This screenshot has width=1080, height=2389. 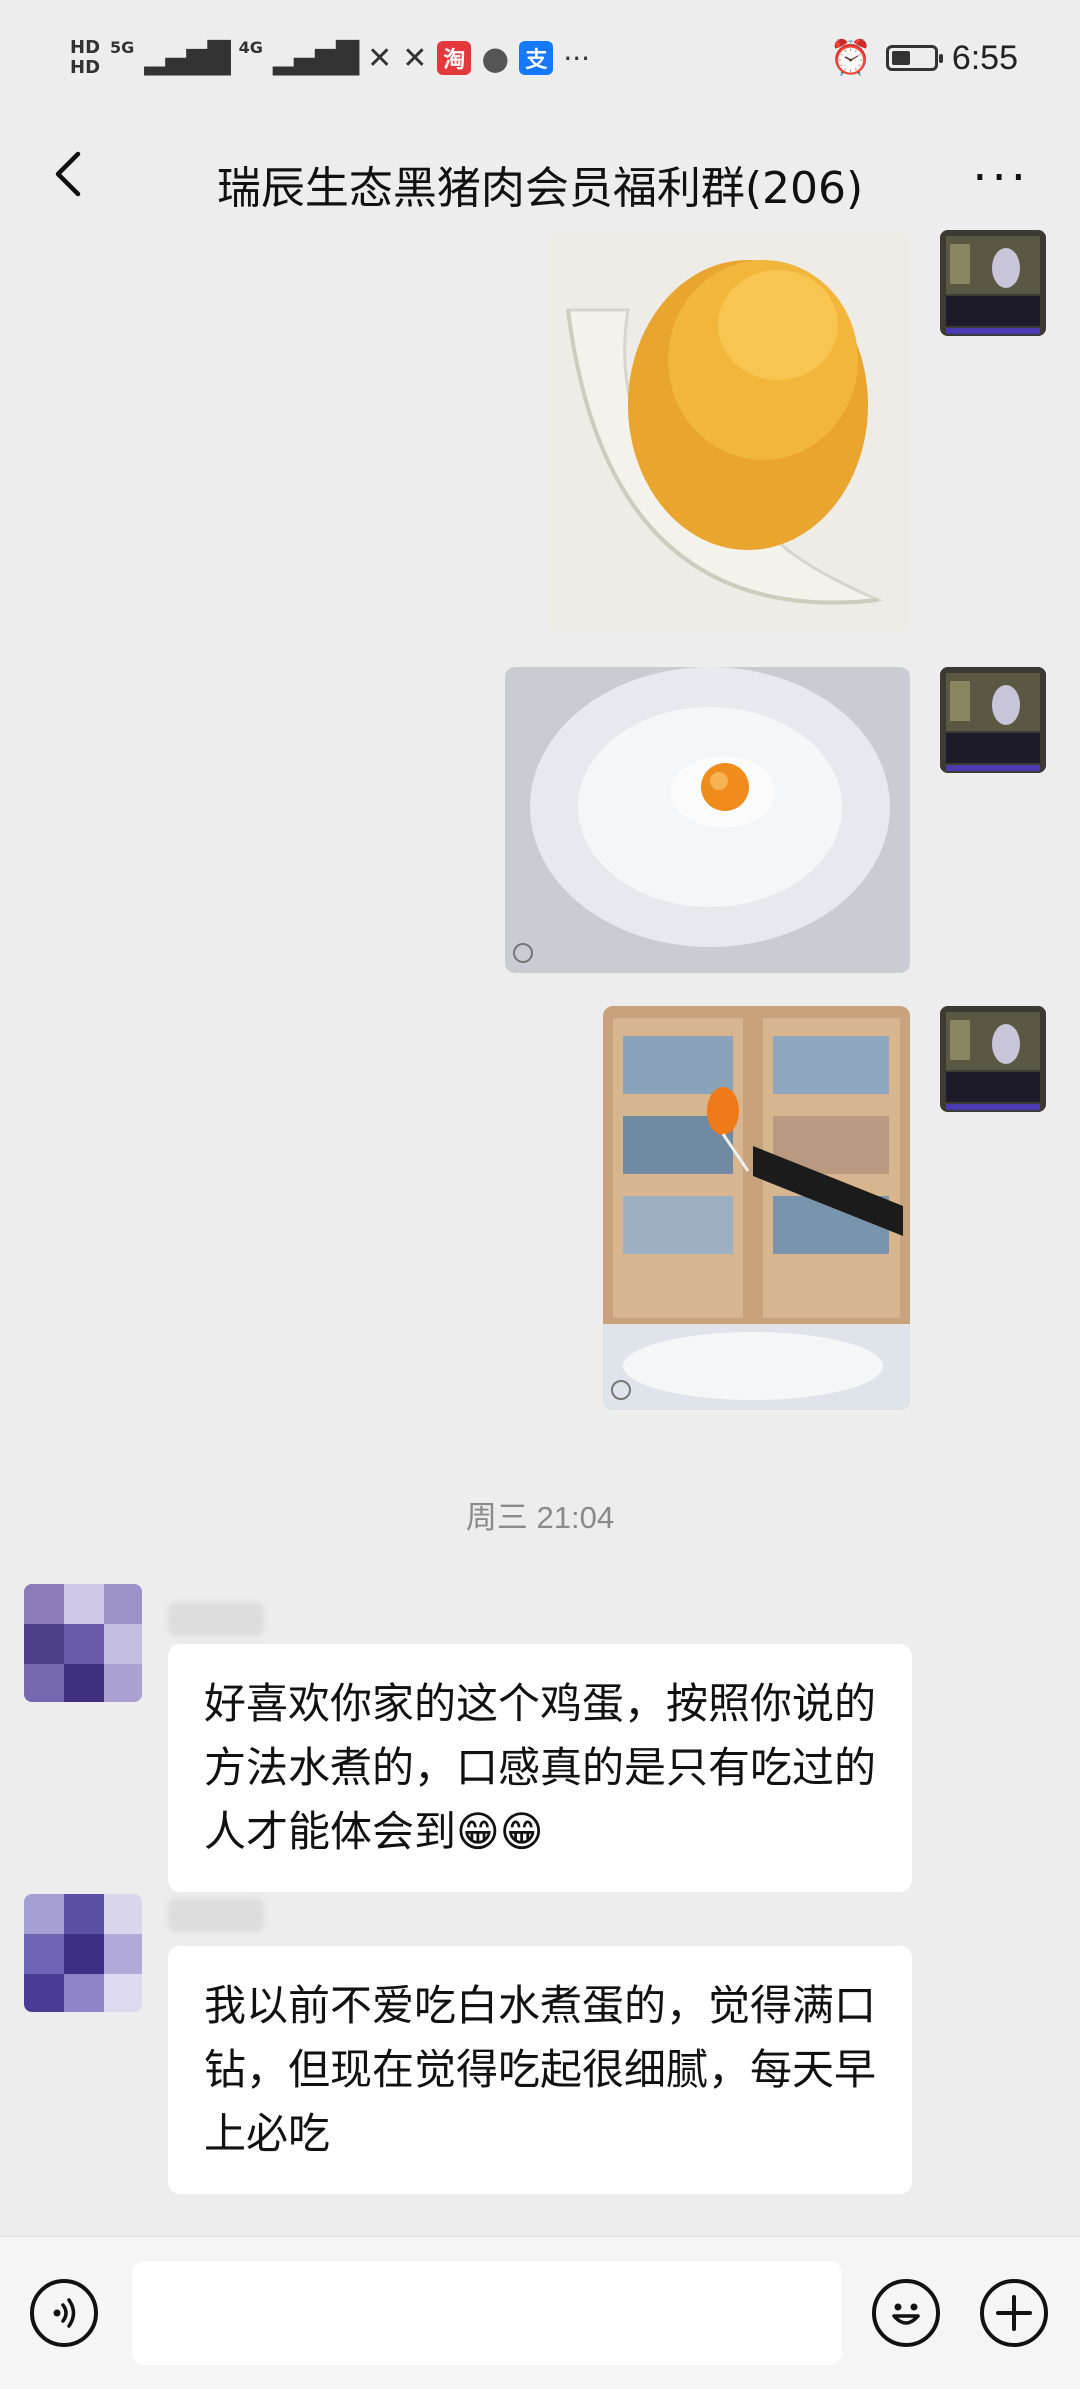 I want to click on plus-icon, so click(x=1014, y=2313).